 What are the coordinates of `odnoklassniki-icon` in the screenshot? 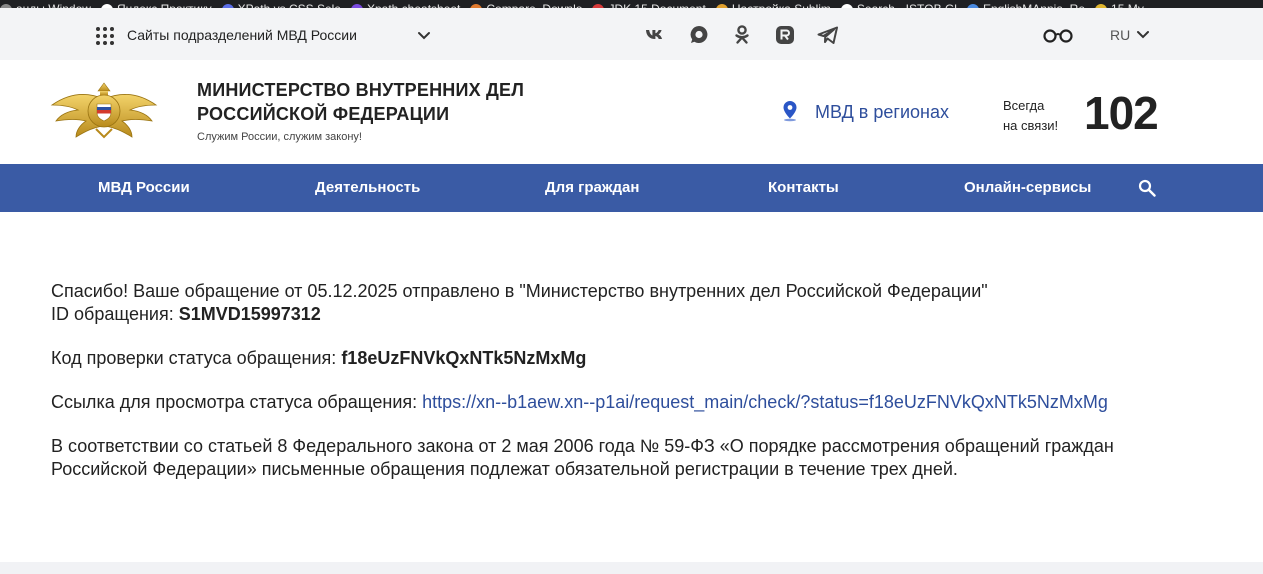 It's located at (742, 35).